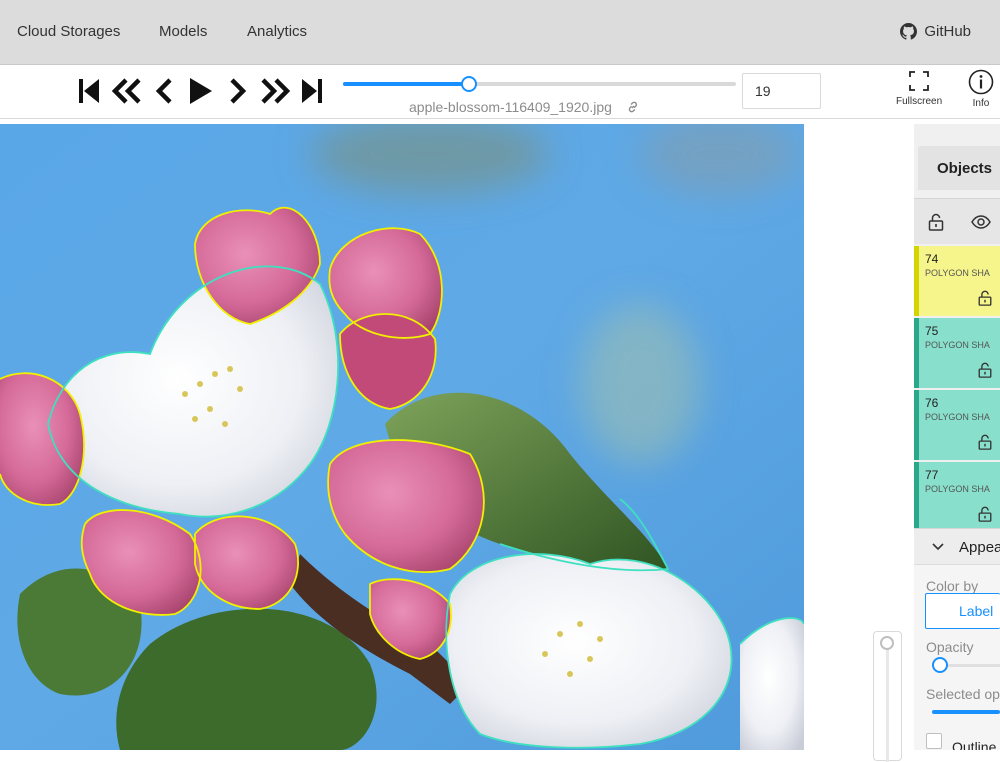 The height and width of the screenshot is (762, 1000). I want to click on fast-forward-icon, so click(276, 91).